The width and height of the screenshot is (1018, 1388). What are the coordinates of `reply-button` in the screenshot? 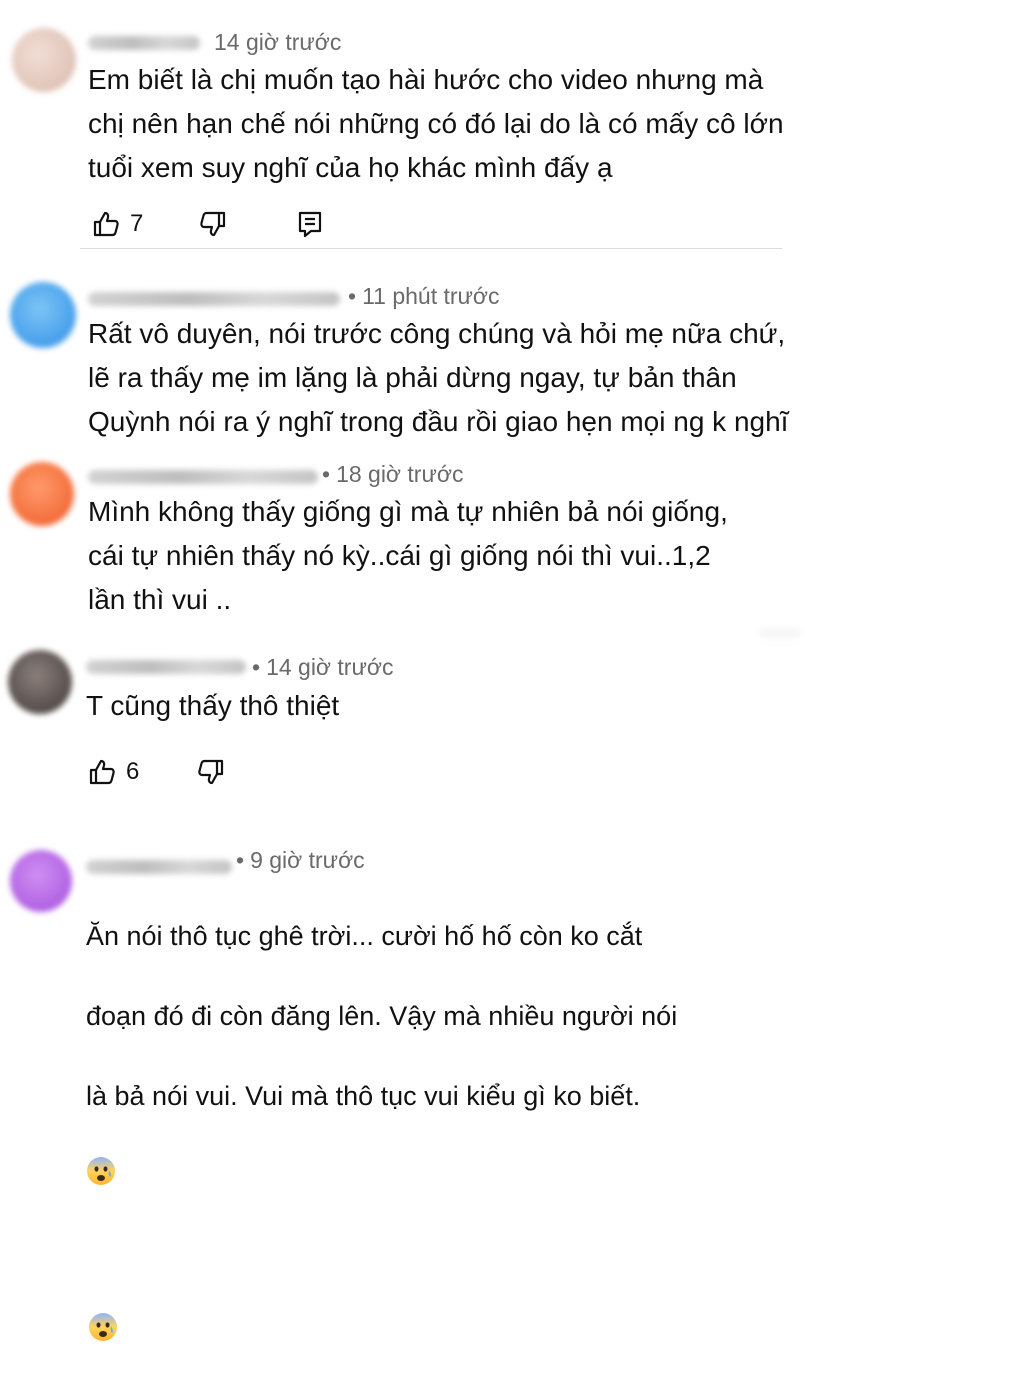 It's located at (310, 224).